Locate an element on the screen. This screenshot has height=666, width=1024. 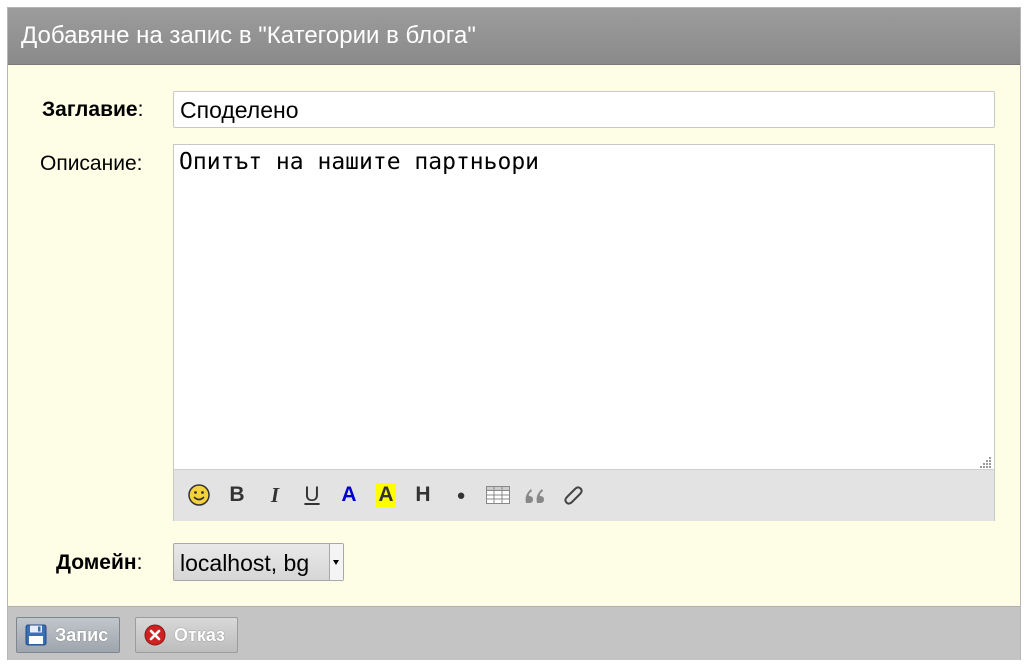
underline-button: U is located at coordinates (312, 495).